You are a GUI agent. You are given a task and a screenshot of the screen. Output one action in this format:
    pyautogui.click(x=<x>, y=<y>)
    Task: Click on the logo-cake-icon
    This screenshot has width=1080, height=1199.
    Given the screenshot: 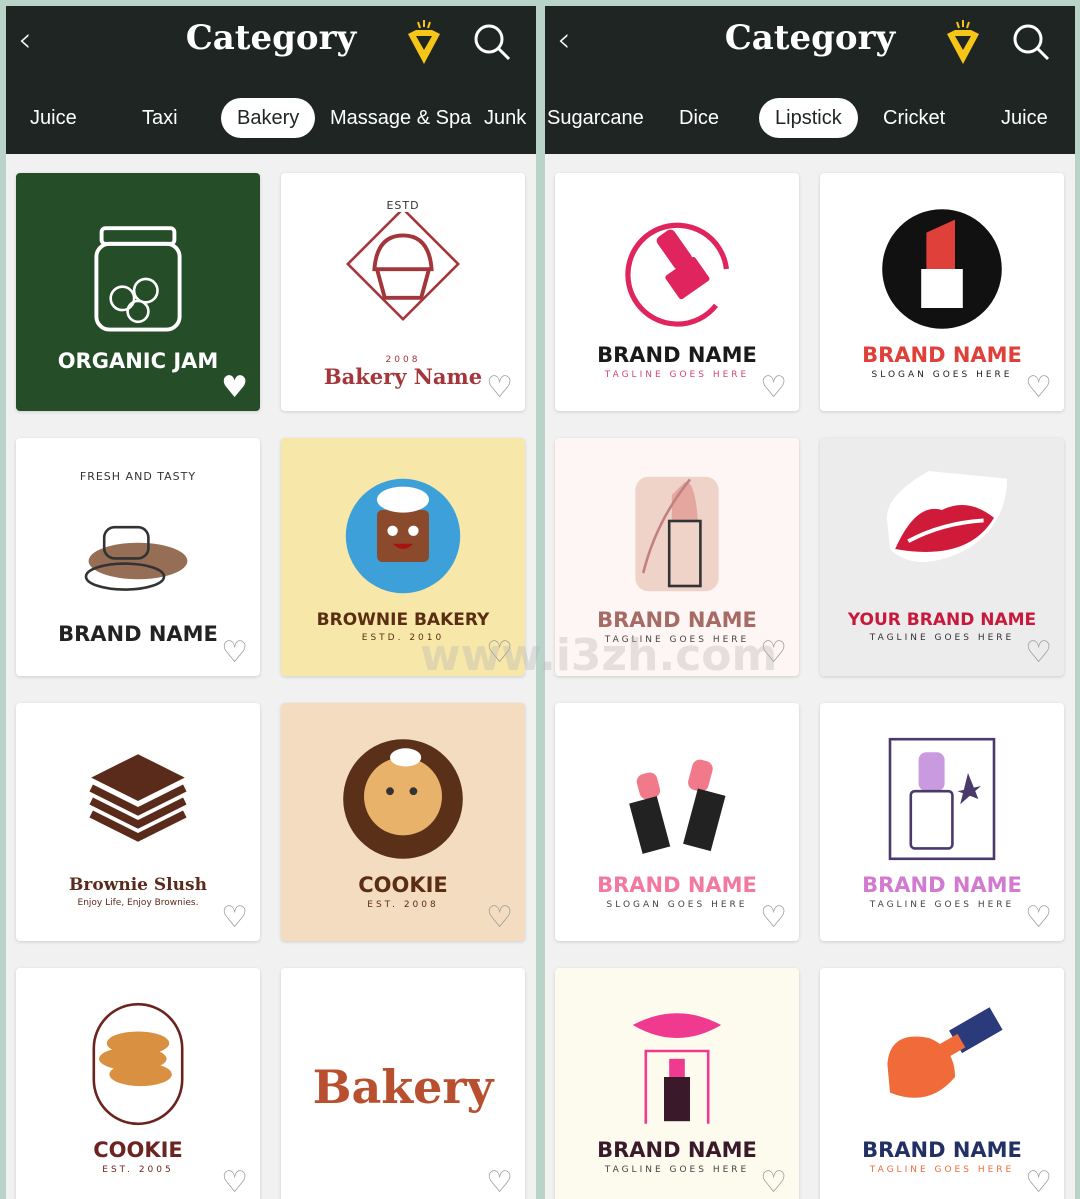 What is the action you would take?
    pyautogui.click(x=138, y=803)
    